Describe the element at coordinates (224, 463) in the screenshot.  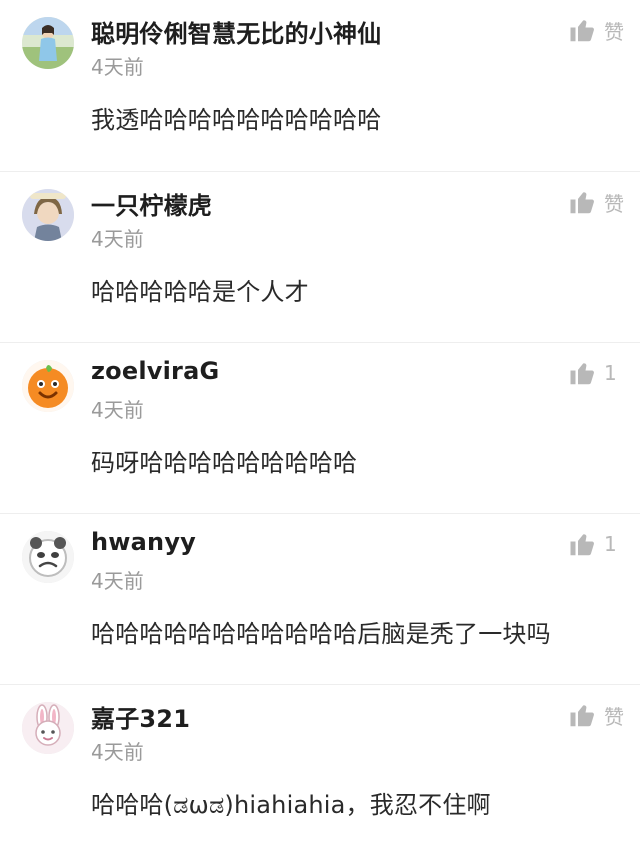
I see `comment-text: 码呀哈哈哈哈哈哈哈哈哈` at that location.